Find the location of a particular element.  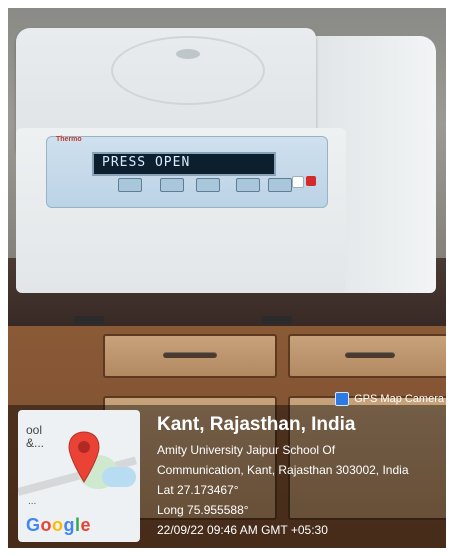

address-line-1: Amity University Jaipur School Of is located at coordinates (246, 450).